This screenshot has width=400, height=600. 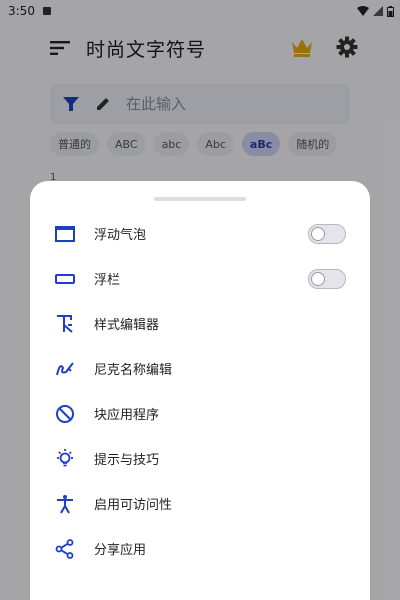 What do you see at coordinates (120, 235) in the screenshot?
I see `menu-item-label: 浮动气泡` at bounding box center [120, 235].